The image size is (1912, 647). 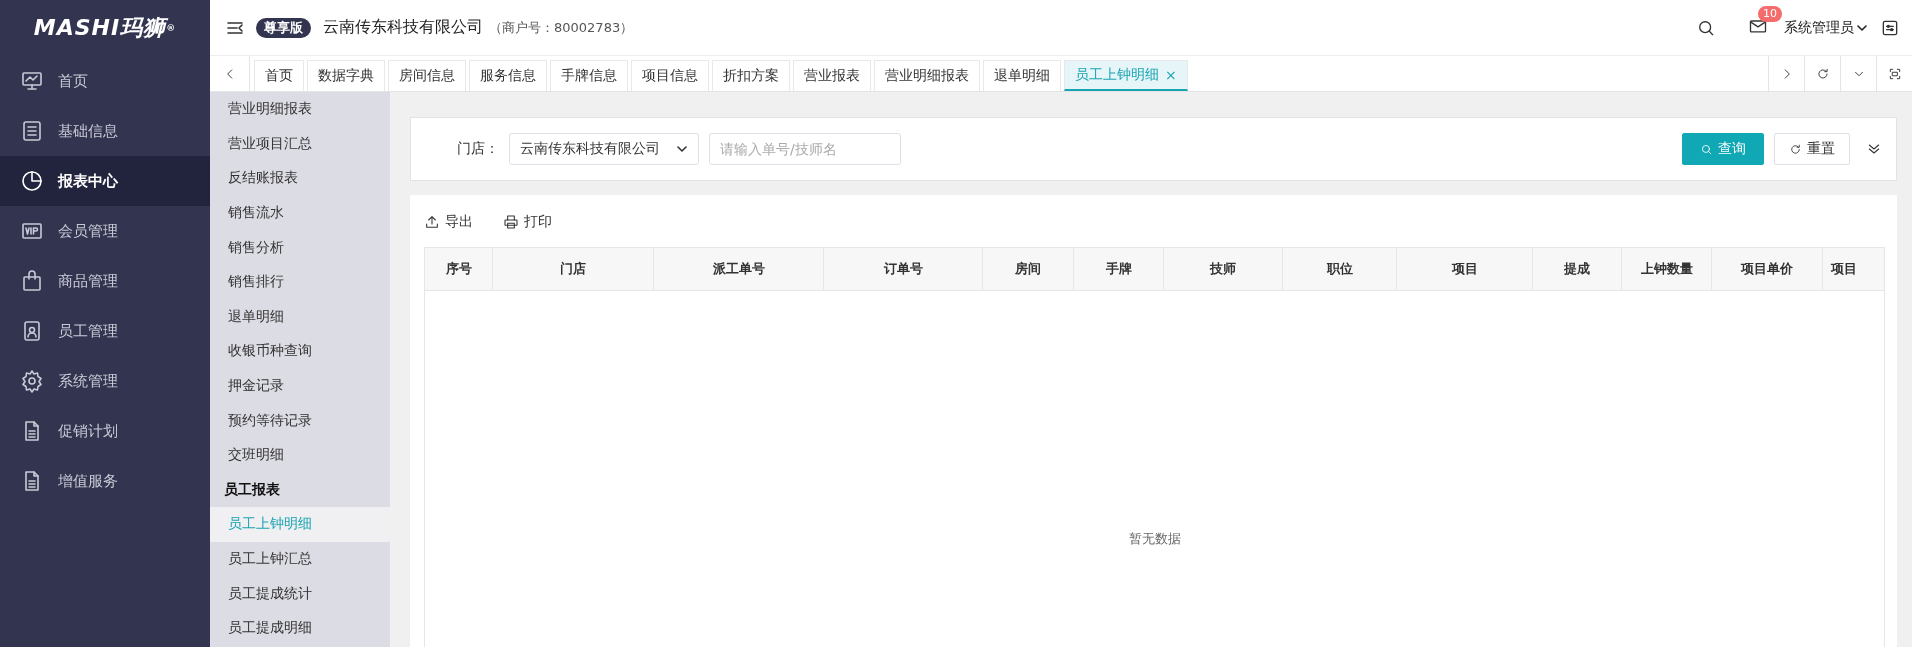 What do you see at coordinates (508, 75) in the screenshot?
I see `tab: 服务信息` at bounding box center [508, 75].